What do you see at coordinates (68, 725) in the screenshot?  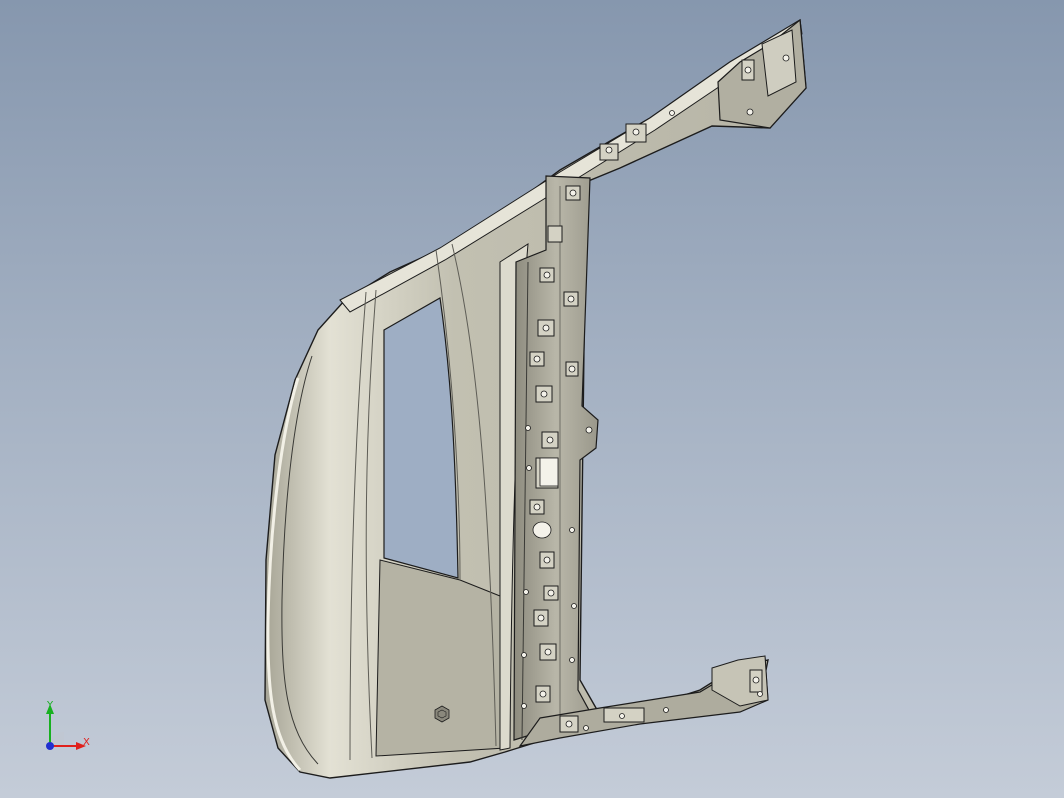 I see `axis-triad: Y X` at bounding box center [68, 725].